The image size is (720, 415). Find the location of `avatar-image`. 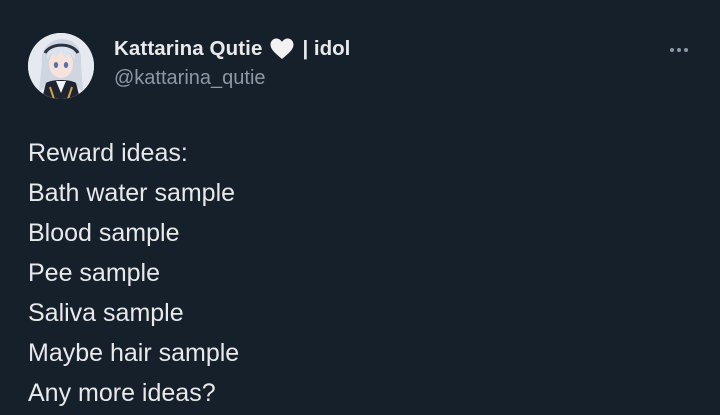

avatar-image is located at coordinates (61, 66).